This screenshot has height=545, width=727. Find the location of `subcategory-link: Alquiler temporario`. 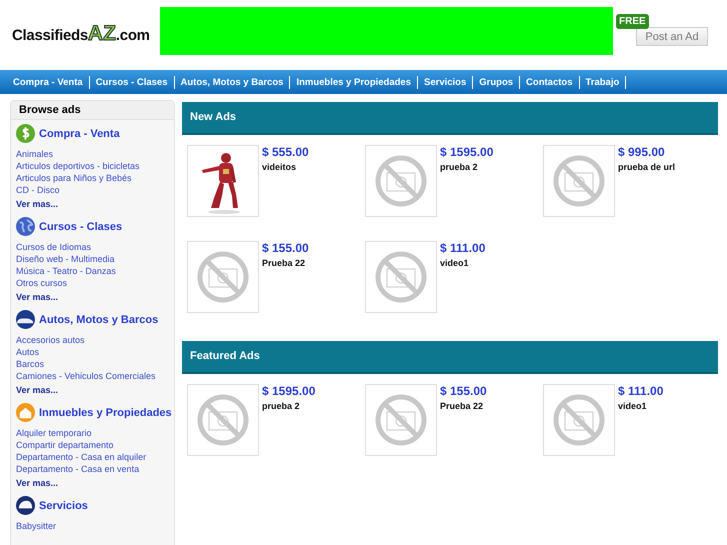

subcategory-link: Alquiler temporario is located at coordinates (95, 433).